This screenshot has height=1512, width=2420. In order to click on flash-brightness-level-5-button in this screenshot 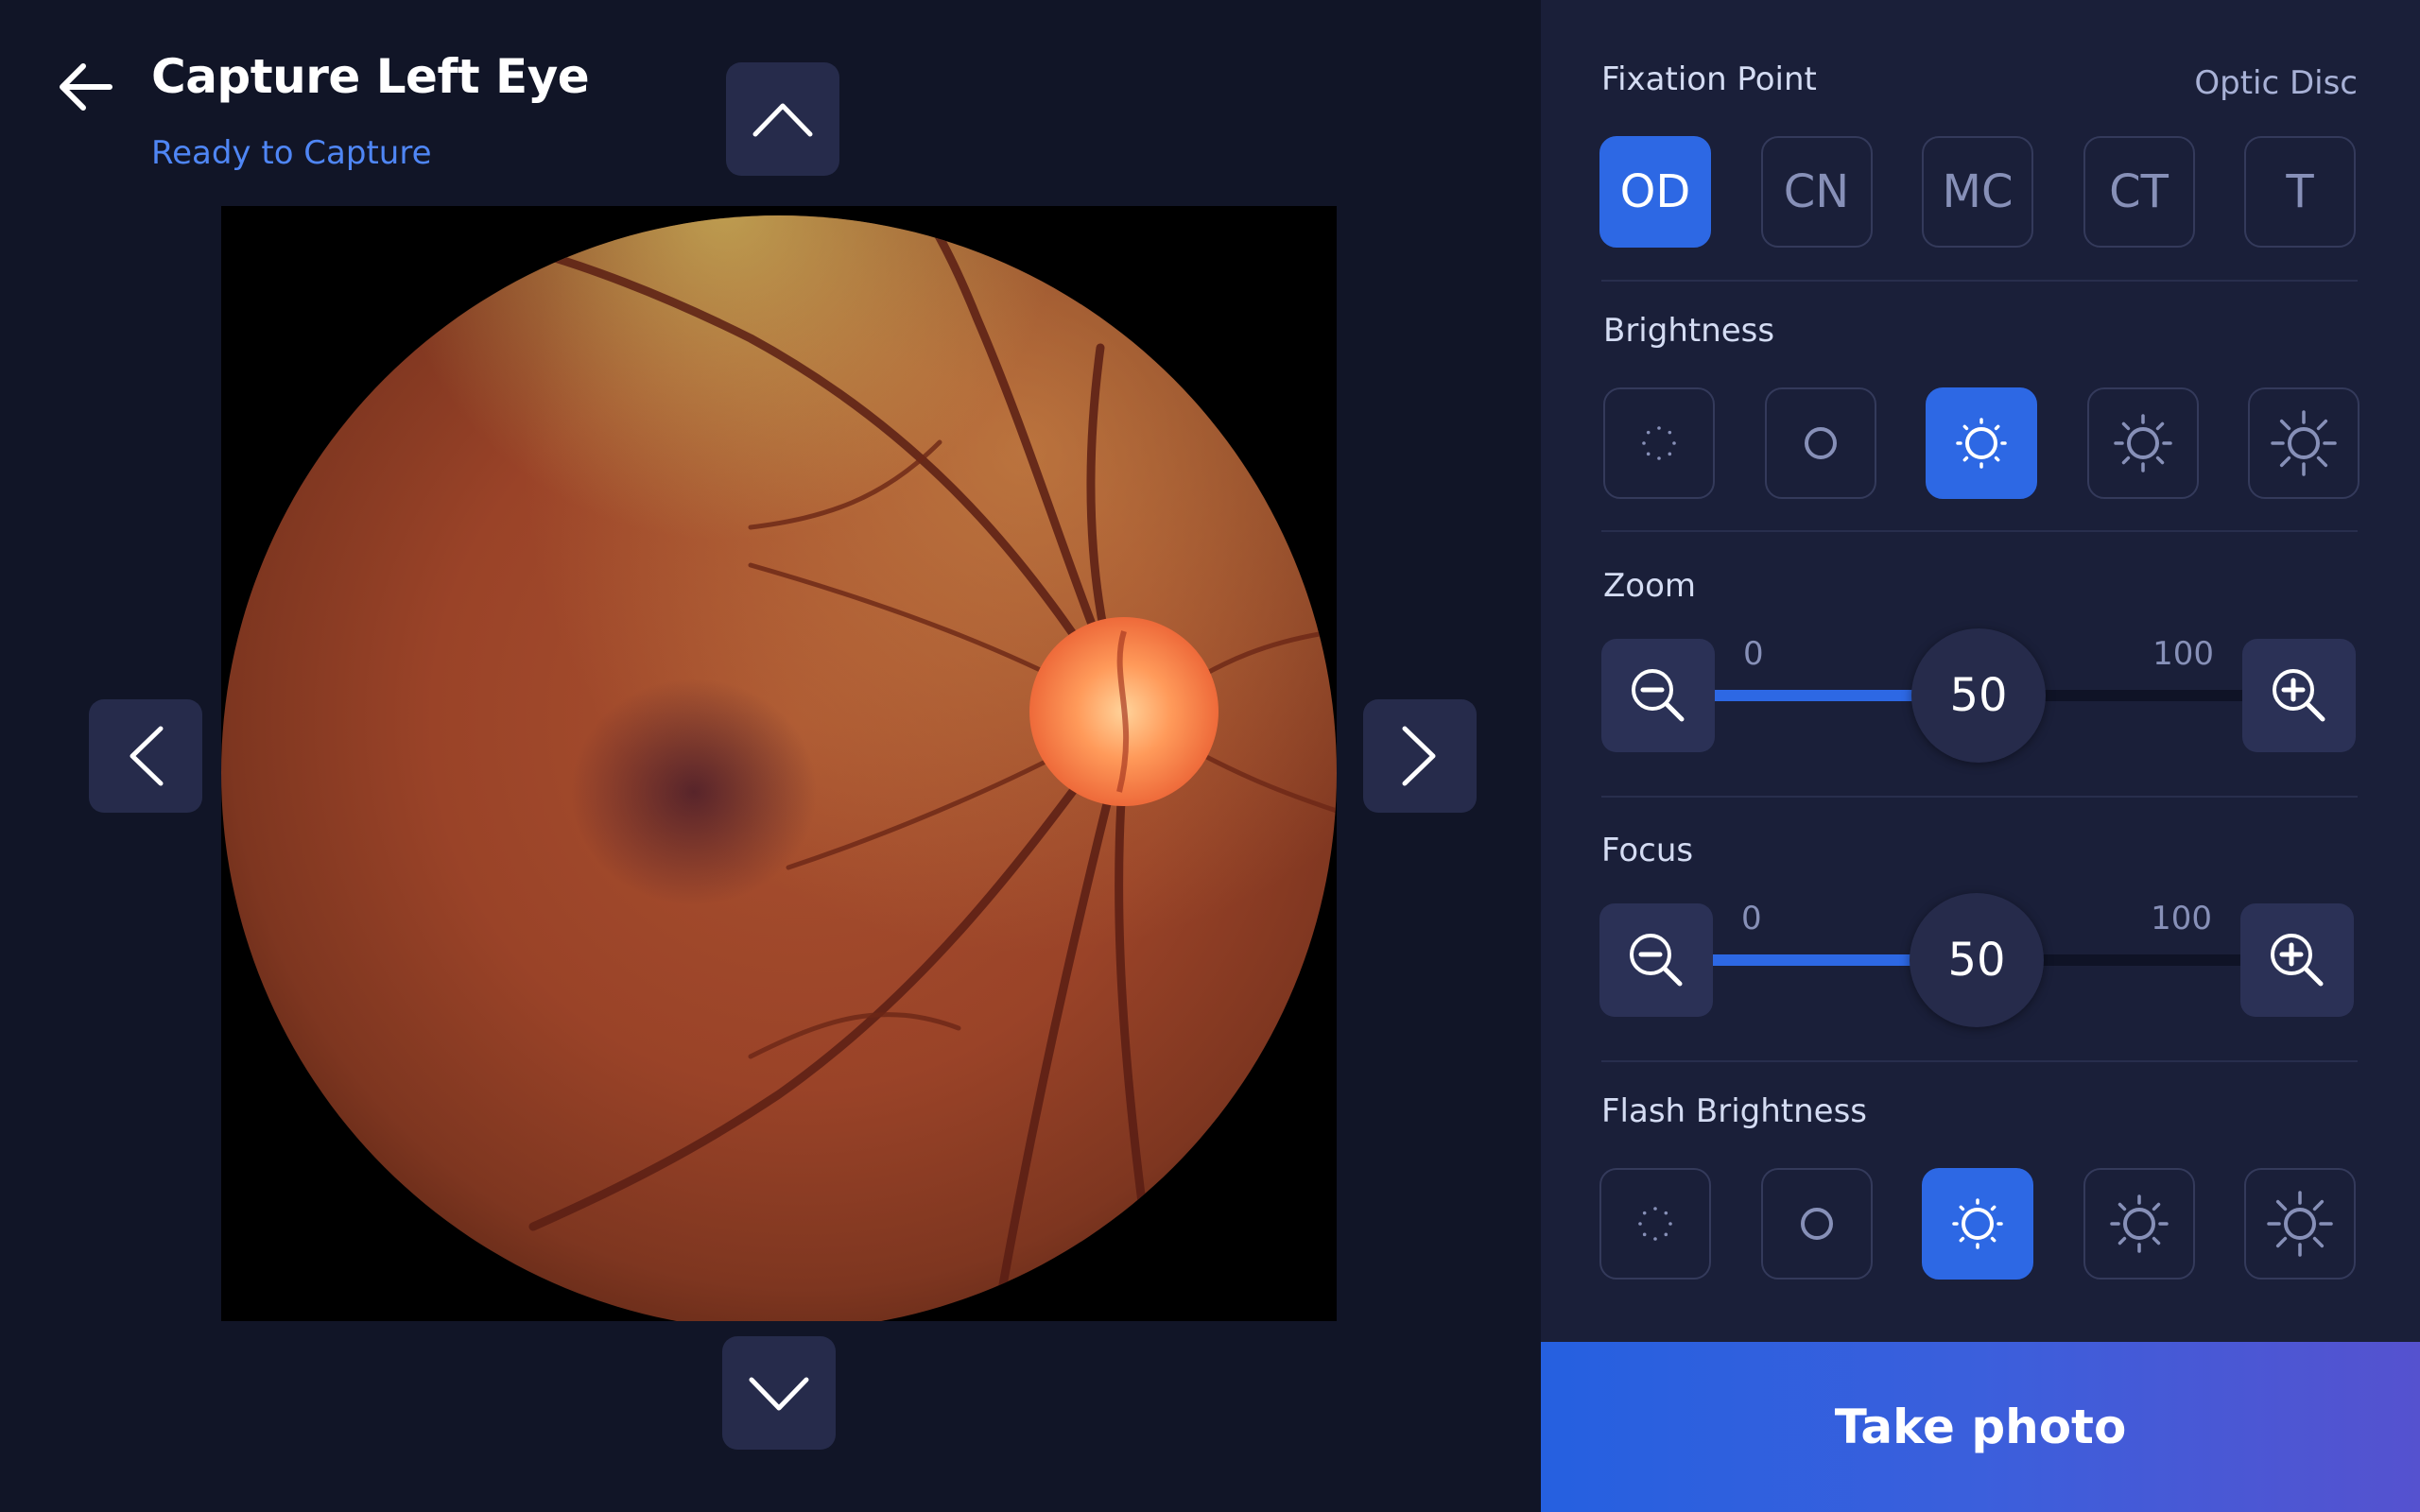, I will do `click(2300, 1224)`.